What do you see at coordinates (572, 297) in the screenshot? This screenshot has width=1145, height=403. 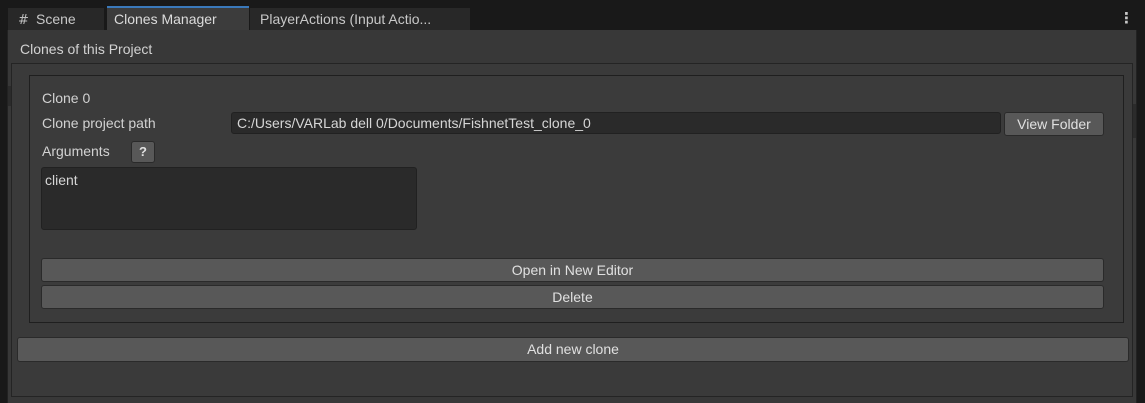 I see `delete-button: Delete` at bounding box center [572, 297].